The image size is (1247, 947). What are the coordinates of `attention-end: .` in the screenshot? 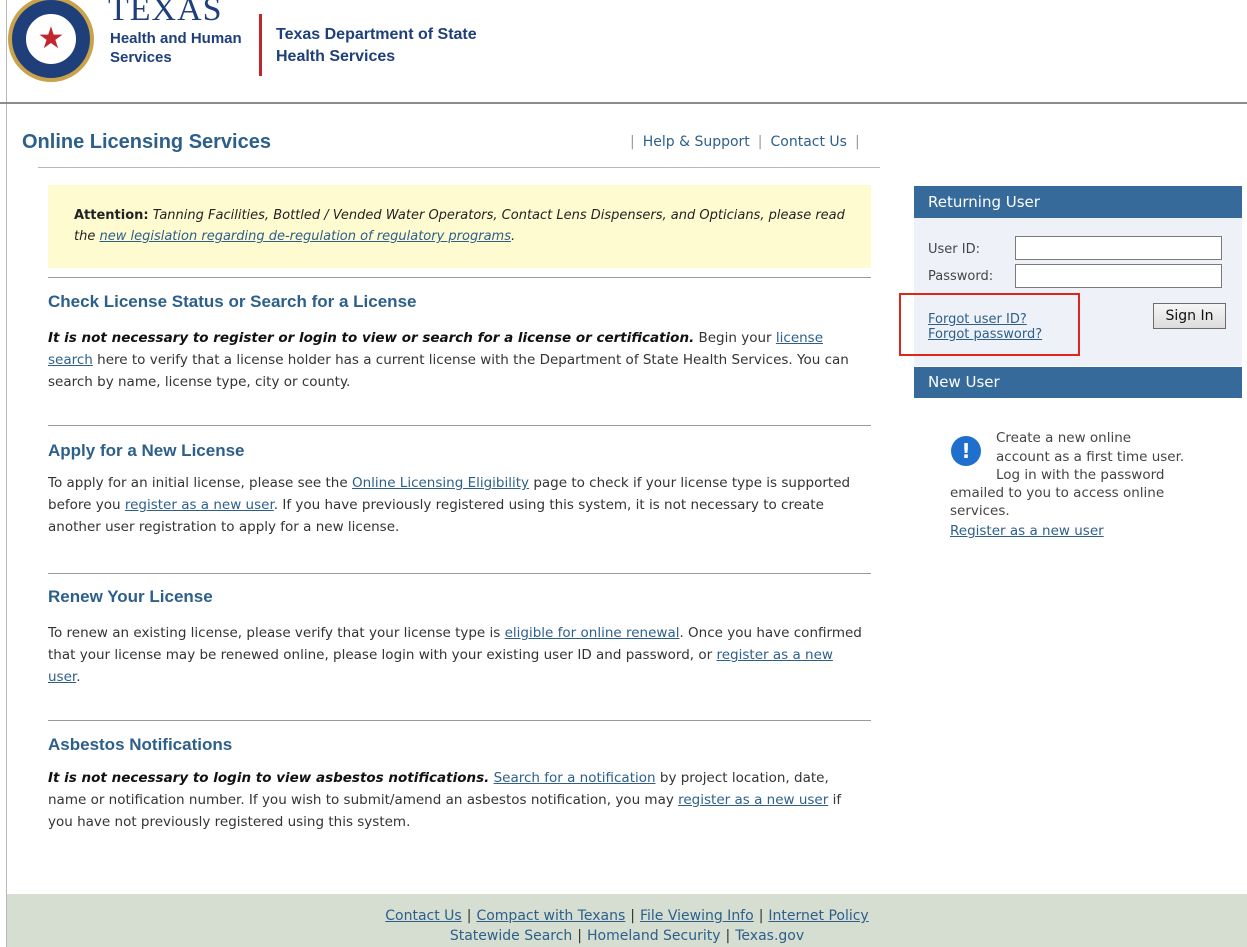 It's located at (513, 236).